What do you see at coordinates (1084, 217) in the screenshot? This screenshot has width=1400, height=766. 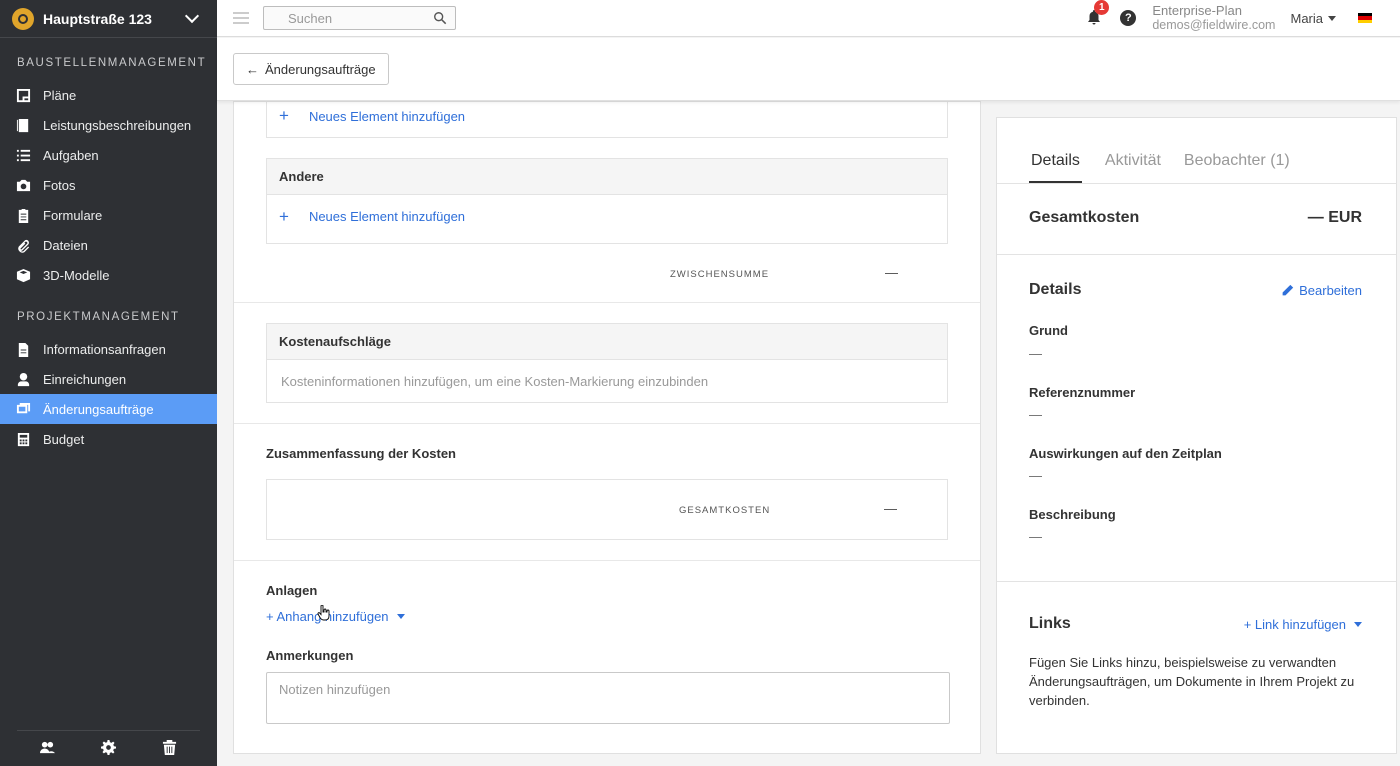 I see `total-cost-title: Gesamtkosten` at bounding box center [1084, 217].